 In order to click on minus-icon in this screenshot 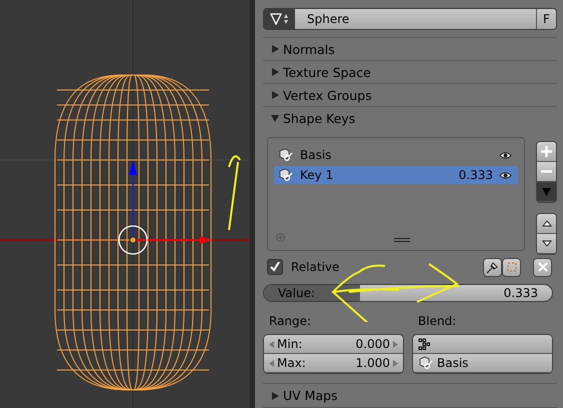, I will do `click(546, 171)`.